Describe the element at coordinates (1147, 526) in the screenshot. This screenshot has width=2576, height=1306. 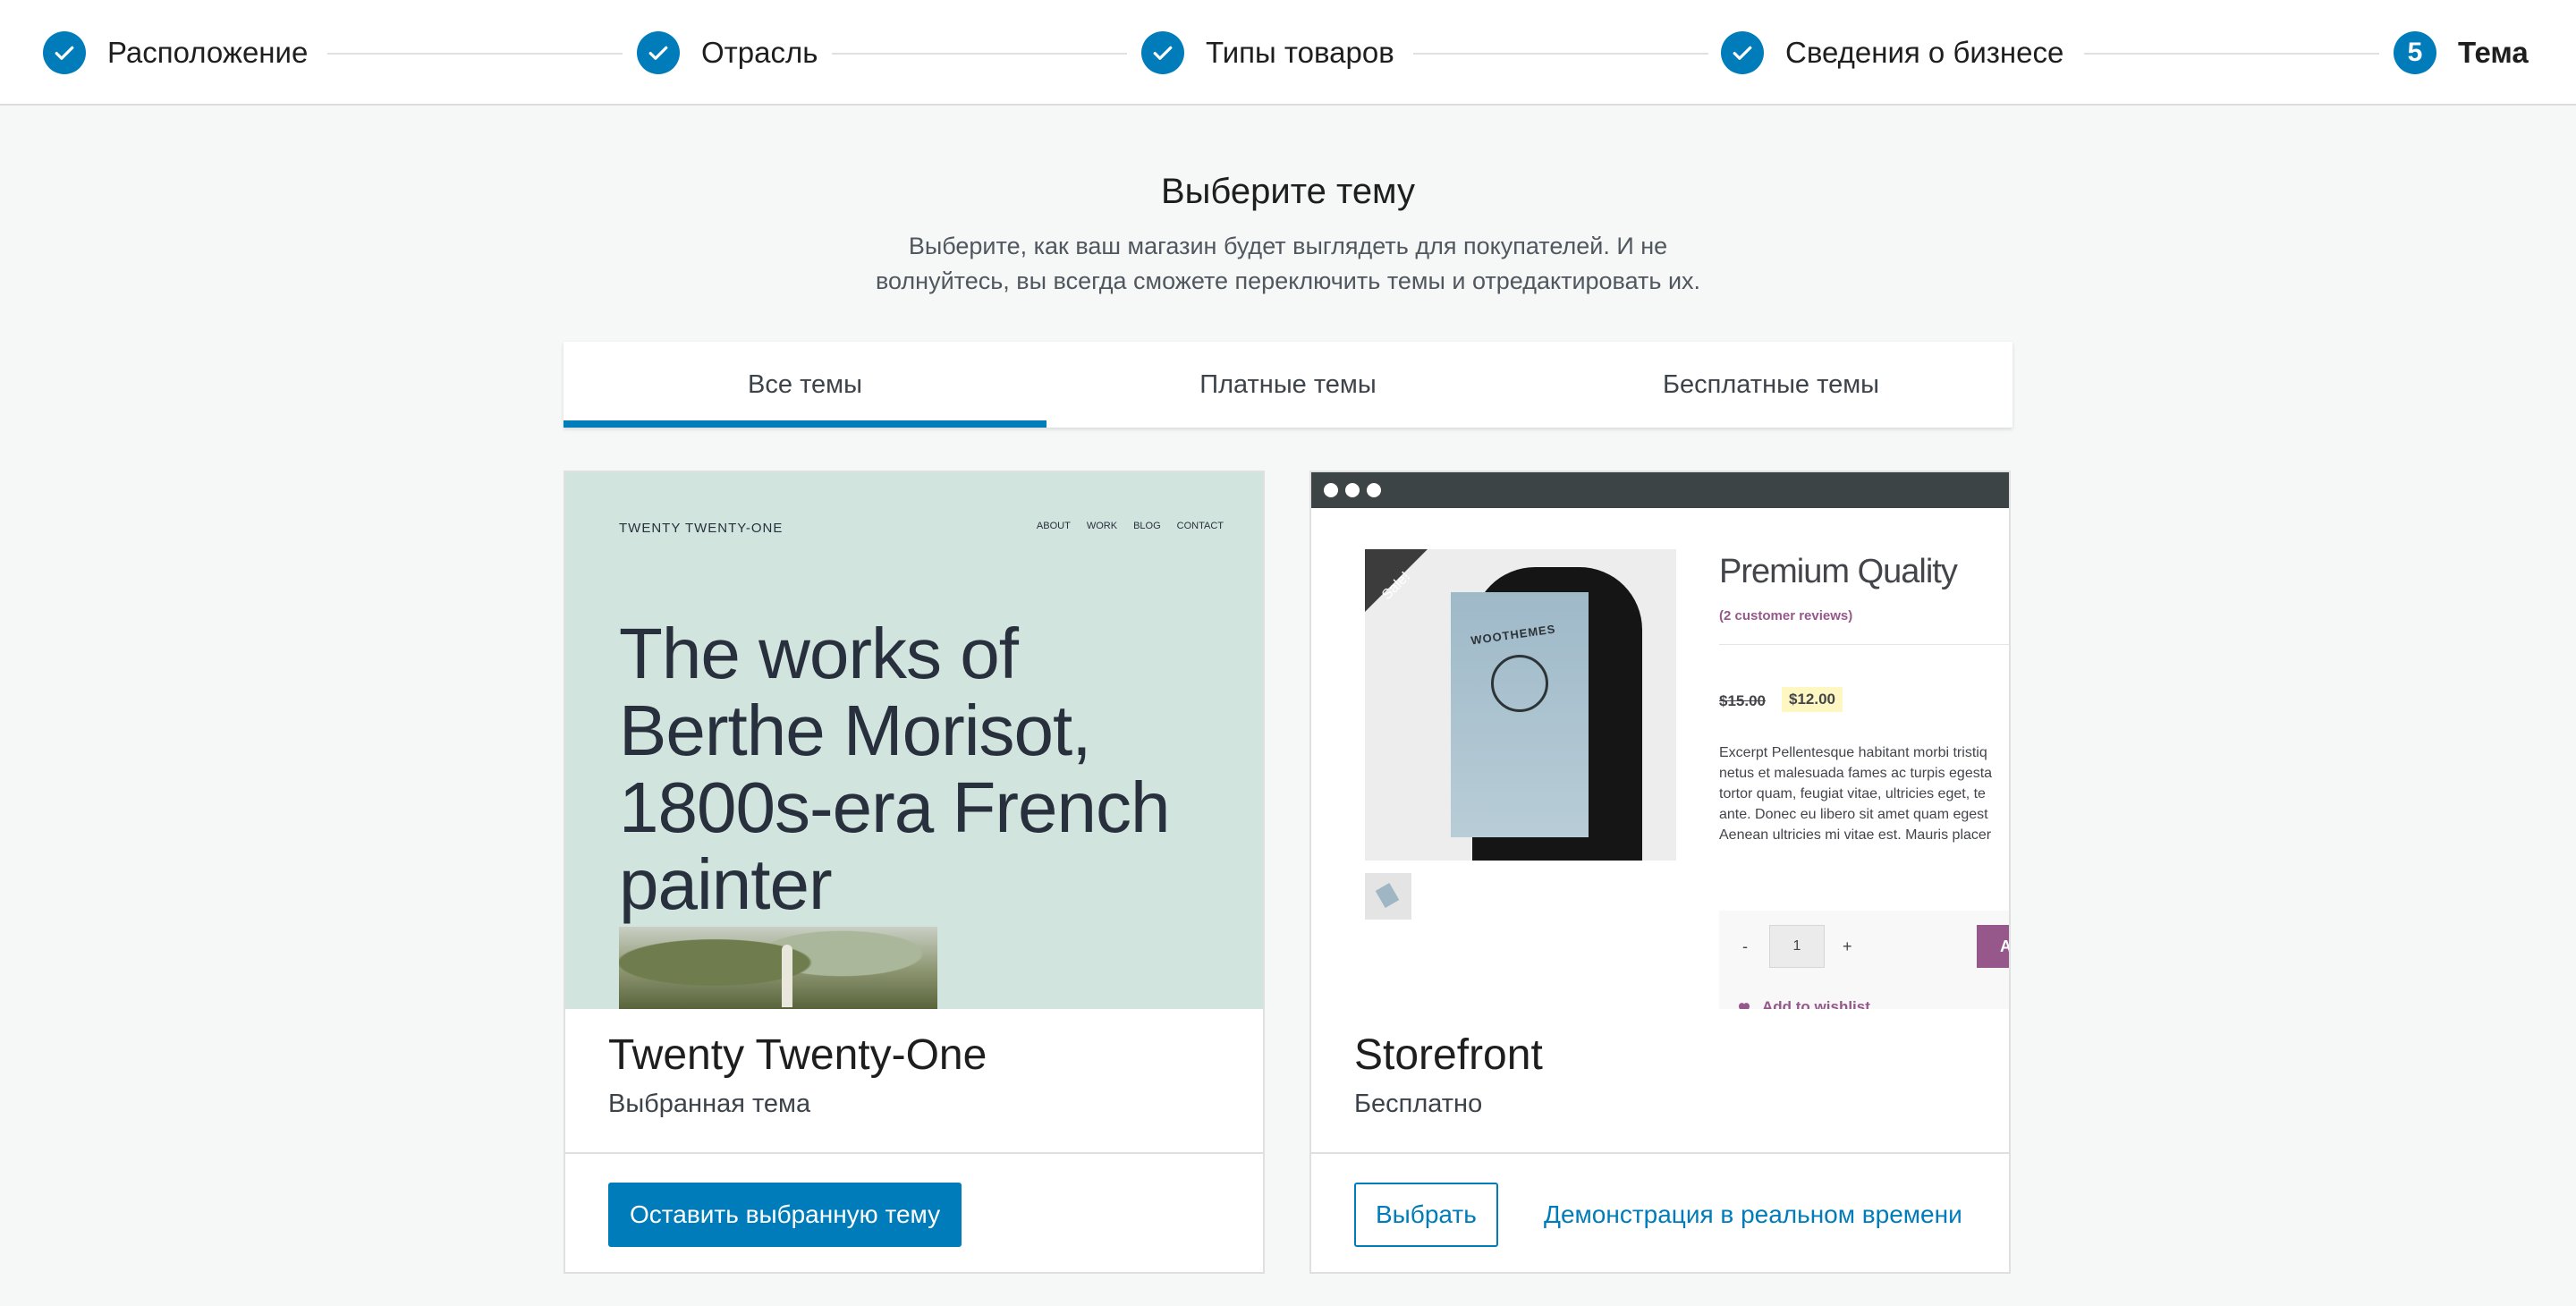
I see `preview-nav-item: BLOG` at that location.